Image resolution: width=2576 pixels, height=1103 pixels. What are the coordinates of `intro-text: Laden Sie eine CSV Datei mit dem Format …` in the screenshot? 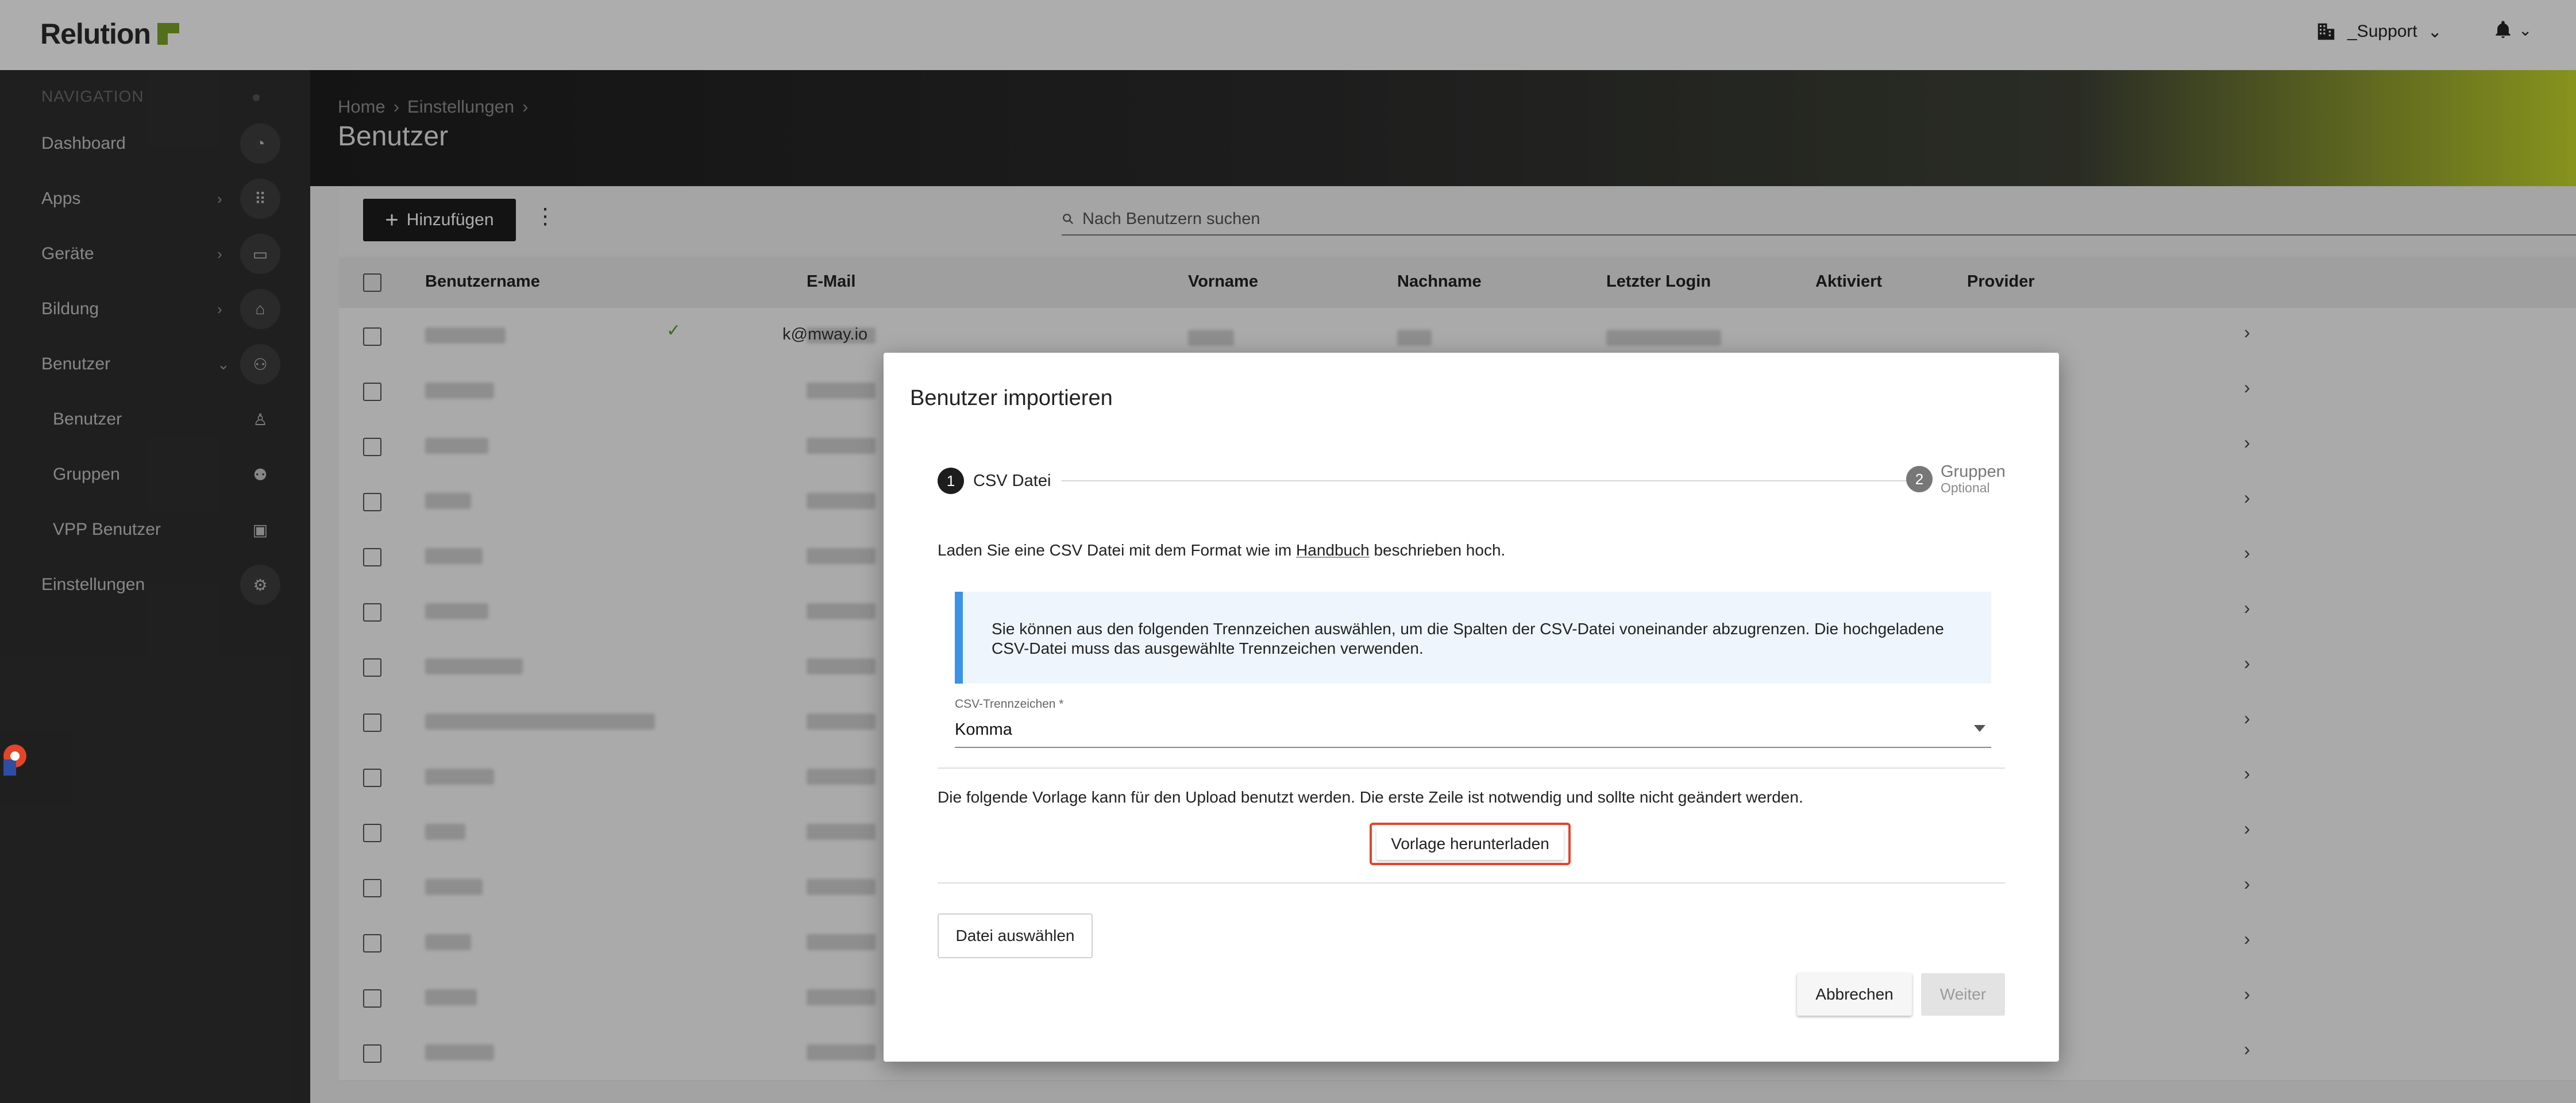 It's located at (1221, 550).